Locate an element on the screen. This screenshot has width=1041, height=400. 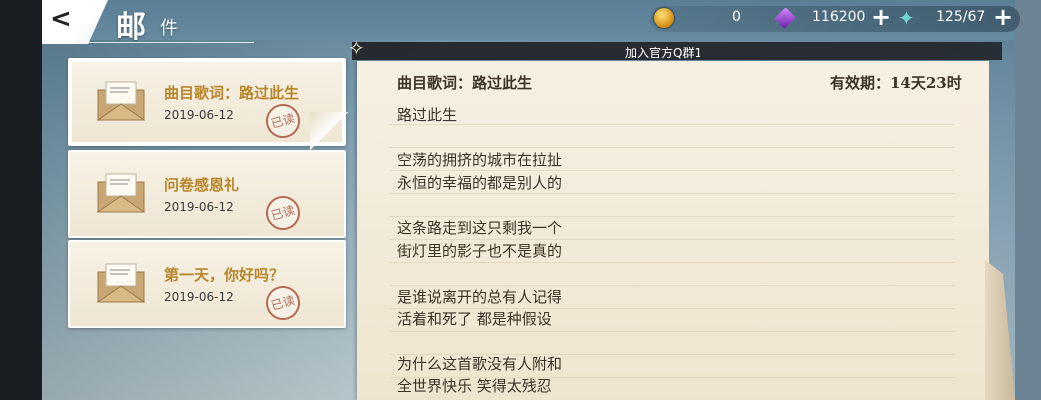
gold-value: 0 is located at coordinates (736, 17).